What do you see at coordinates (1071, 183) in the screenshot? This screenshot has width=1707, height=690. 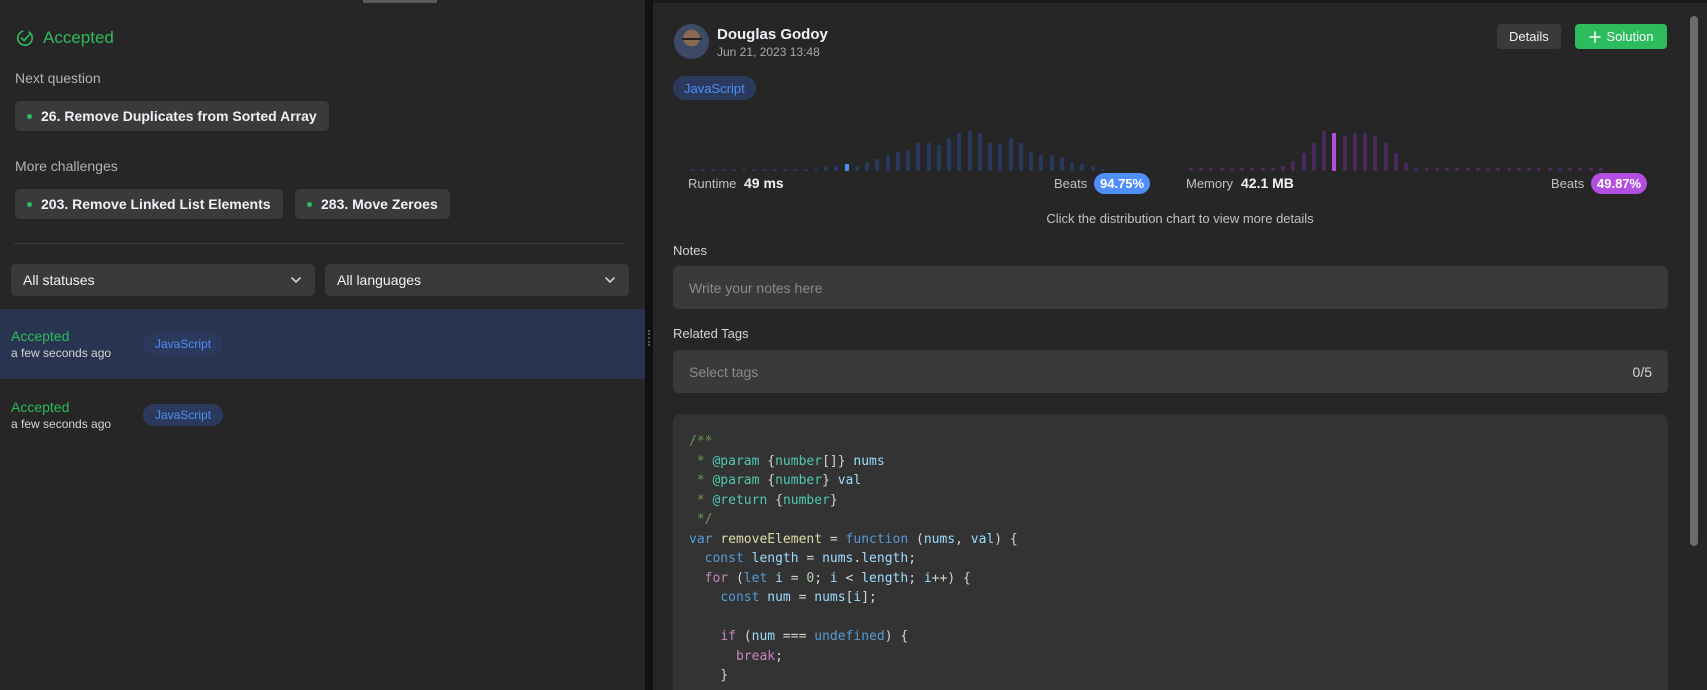 I see `runtime-beats-label: Beats` at bounding box center [1071, 183].